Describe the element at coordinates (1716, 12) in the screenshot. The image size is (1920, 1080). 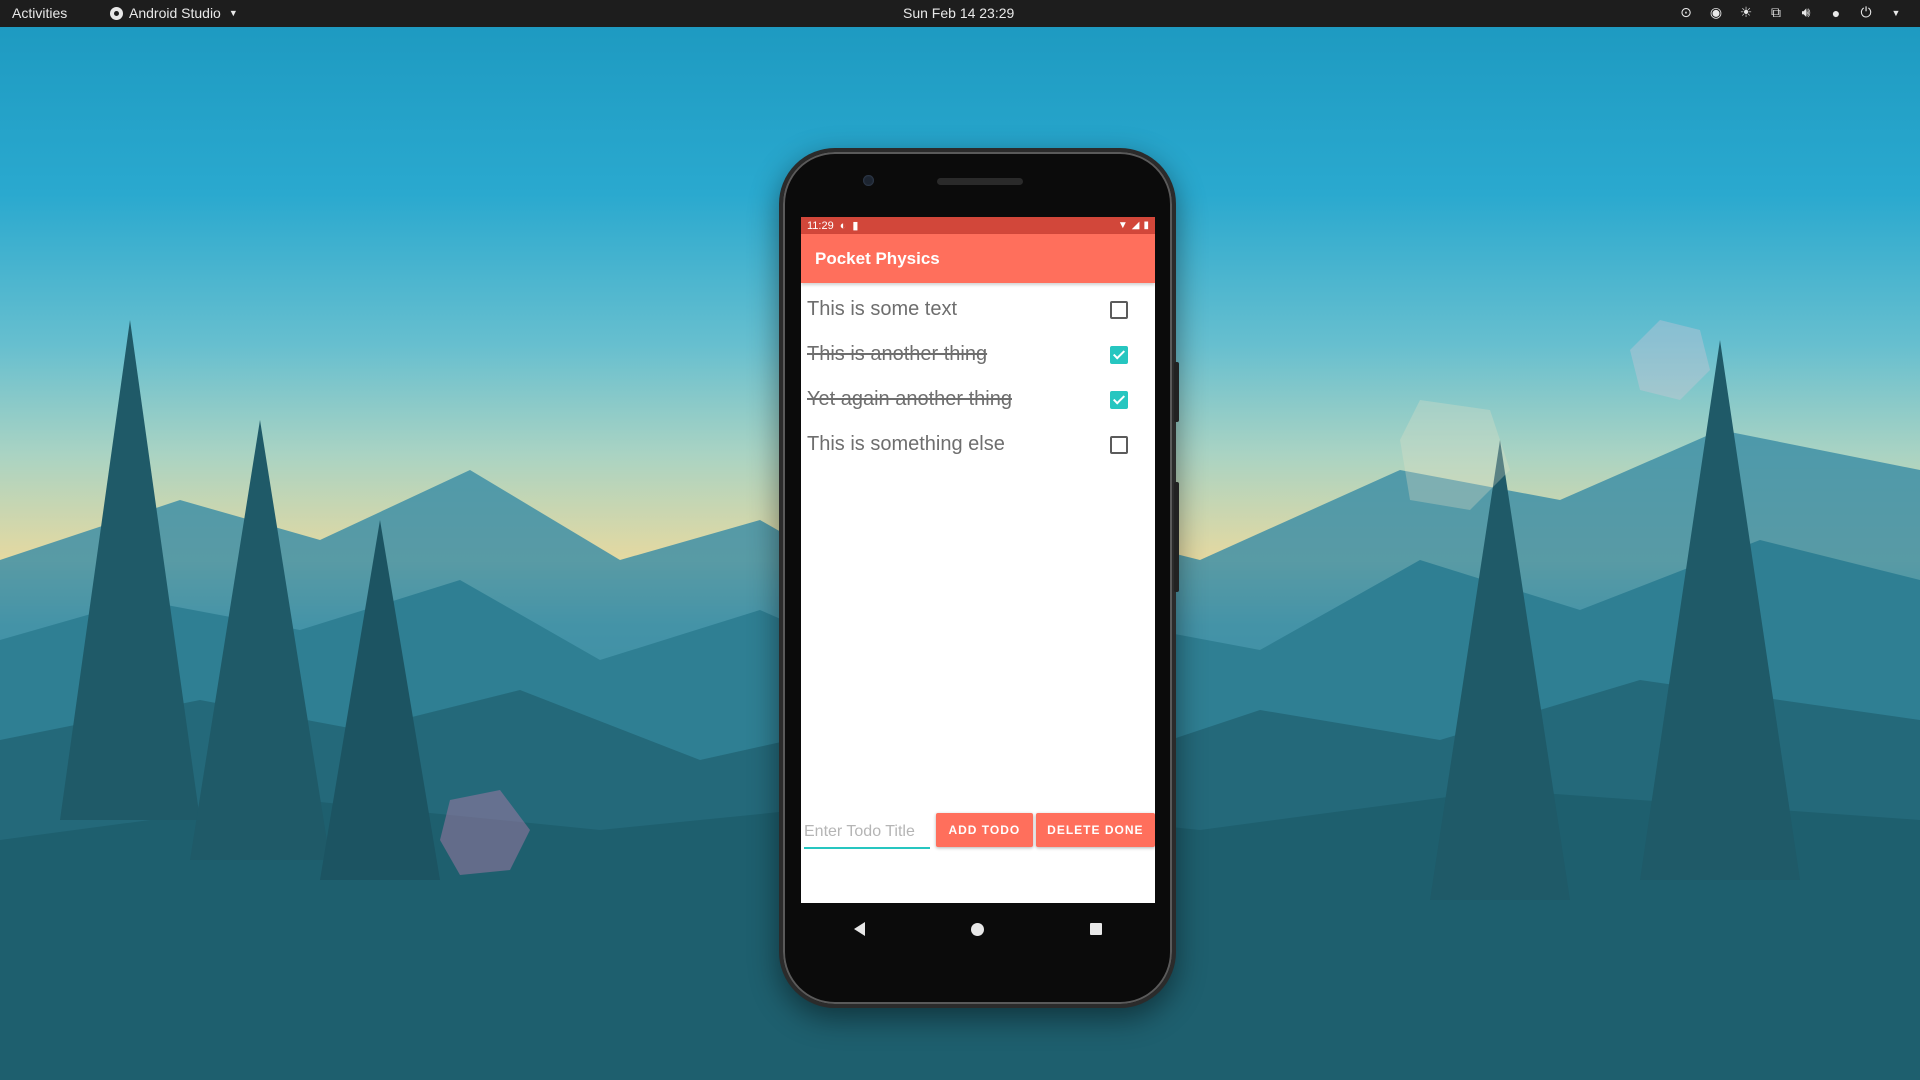
I see `steam-icon: ◉` at that location.